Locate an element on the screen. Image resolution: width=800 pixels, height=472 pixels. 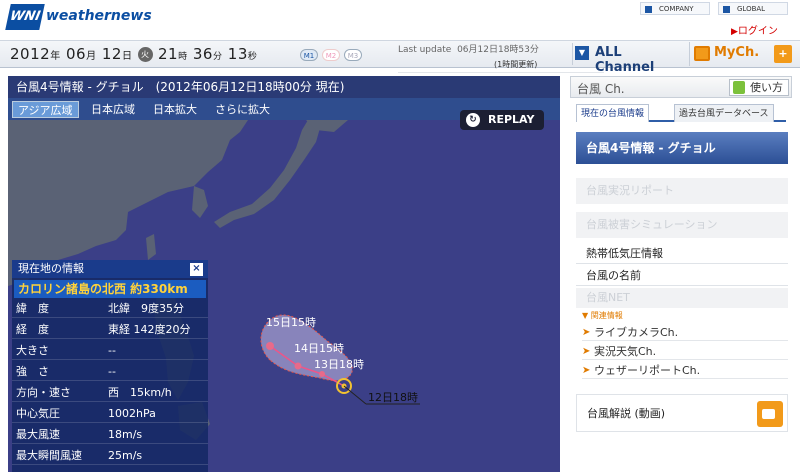
hour: 21 is located at coordinates (168, 54).